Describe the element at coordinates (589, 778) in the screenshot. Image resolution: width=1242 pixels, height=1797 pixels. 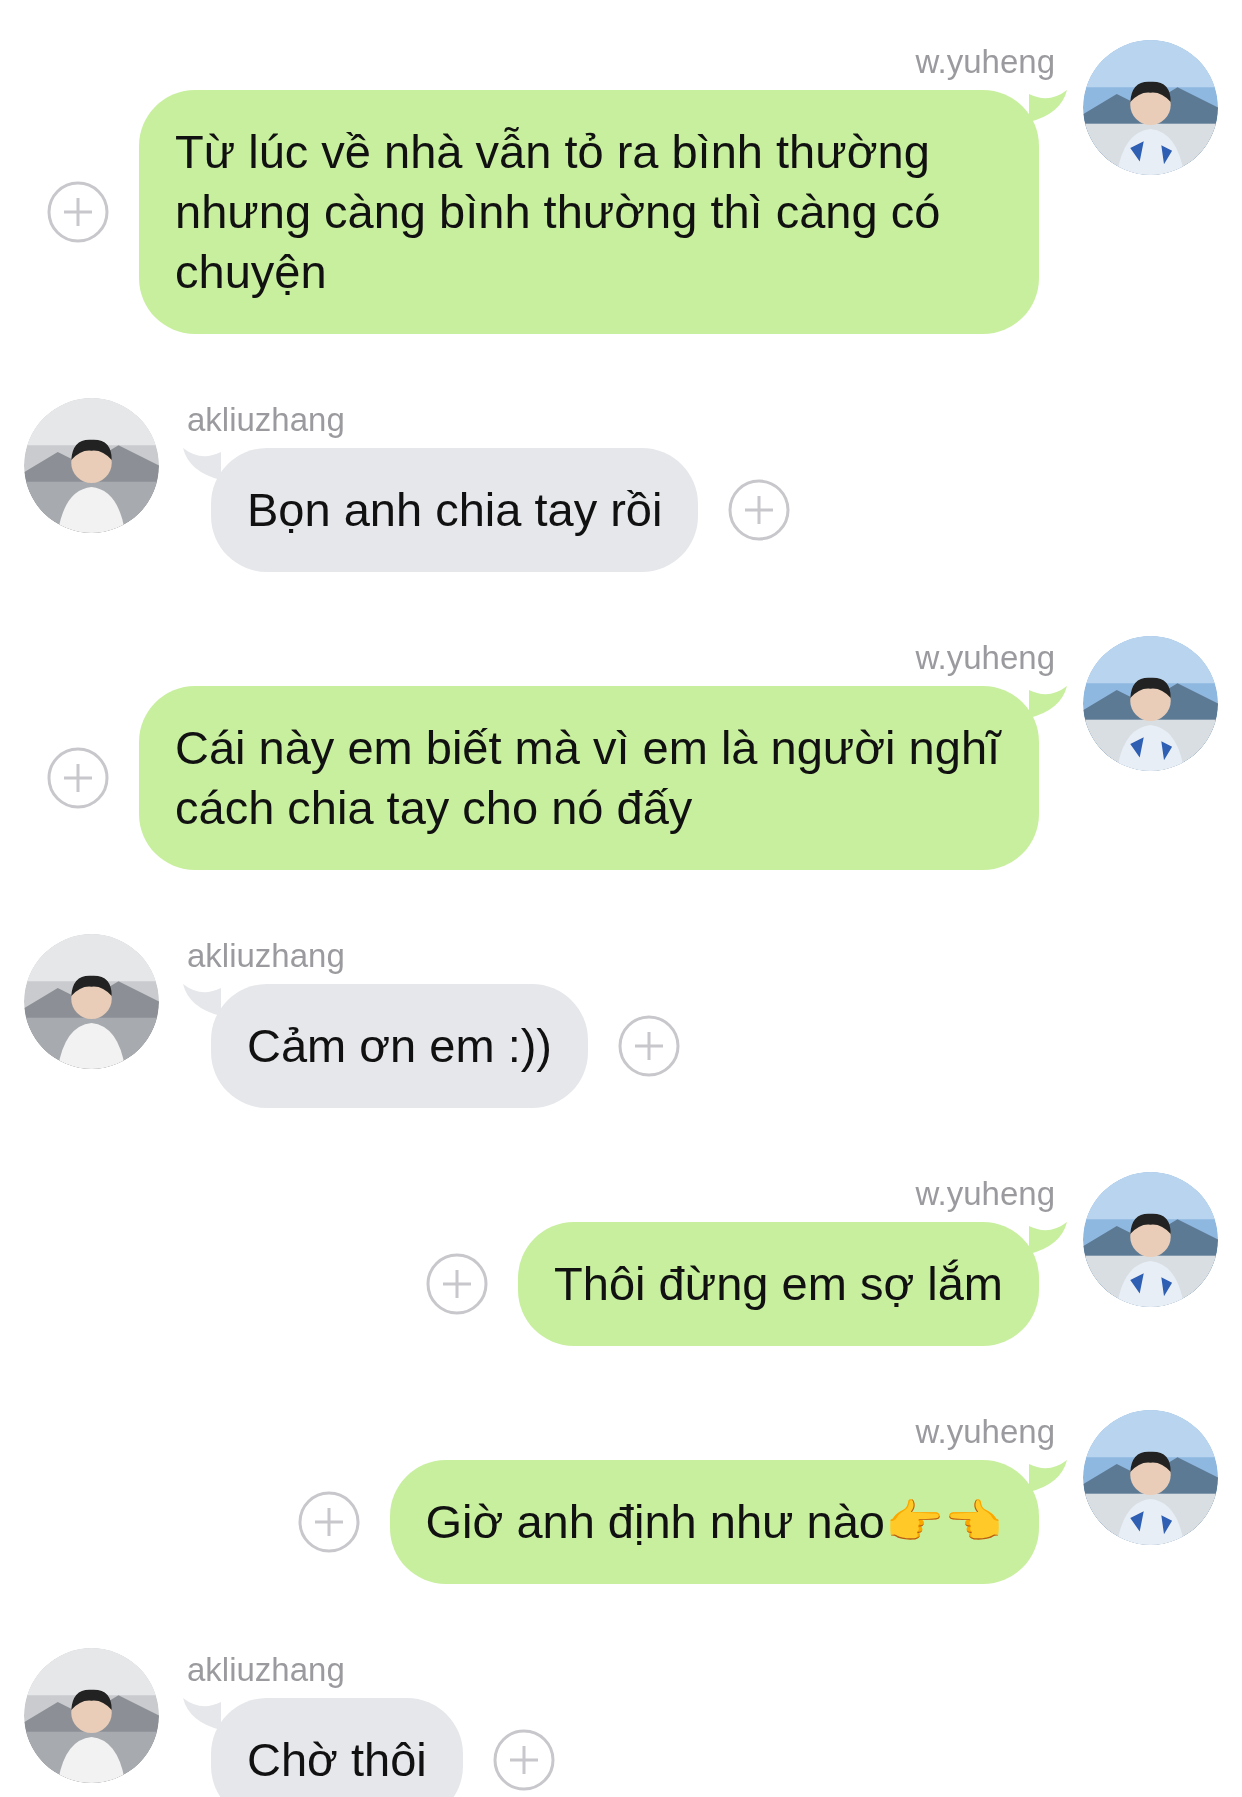
I see `message-bubble: Cái này em biết mà vì em là người nghĩ cách chia tay cho nó đấy` at that location.